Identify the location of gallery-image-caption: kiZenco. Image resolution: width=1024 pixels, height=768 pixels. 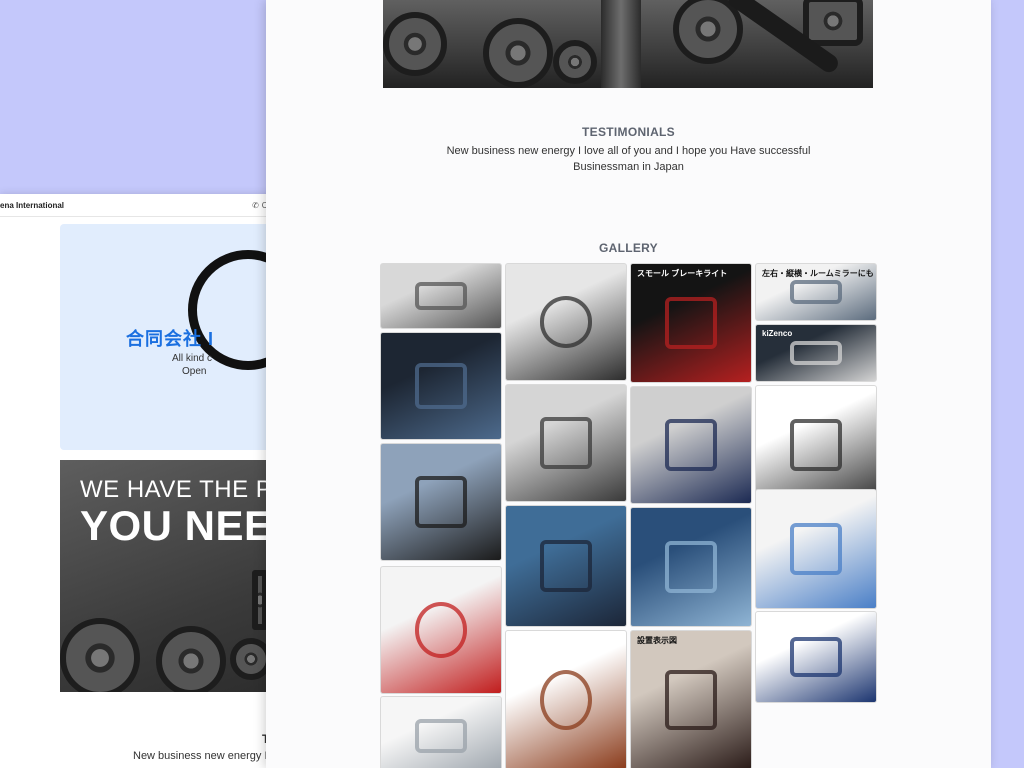
(777, 333).